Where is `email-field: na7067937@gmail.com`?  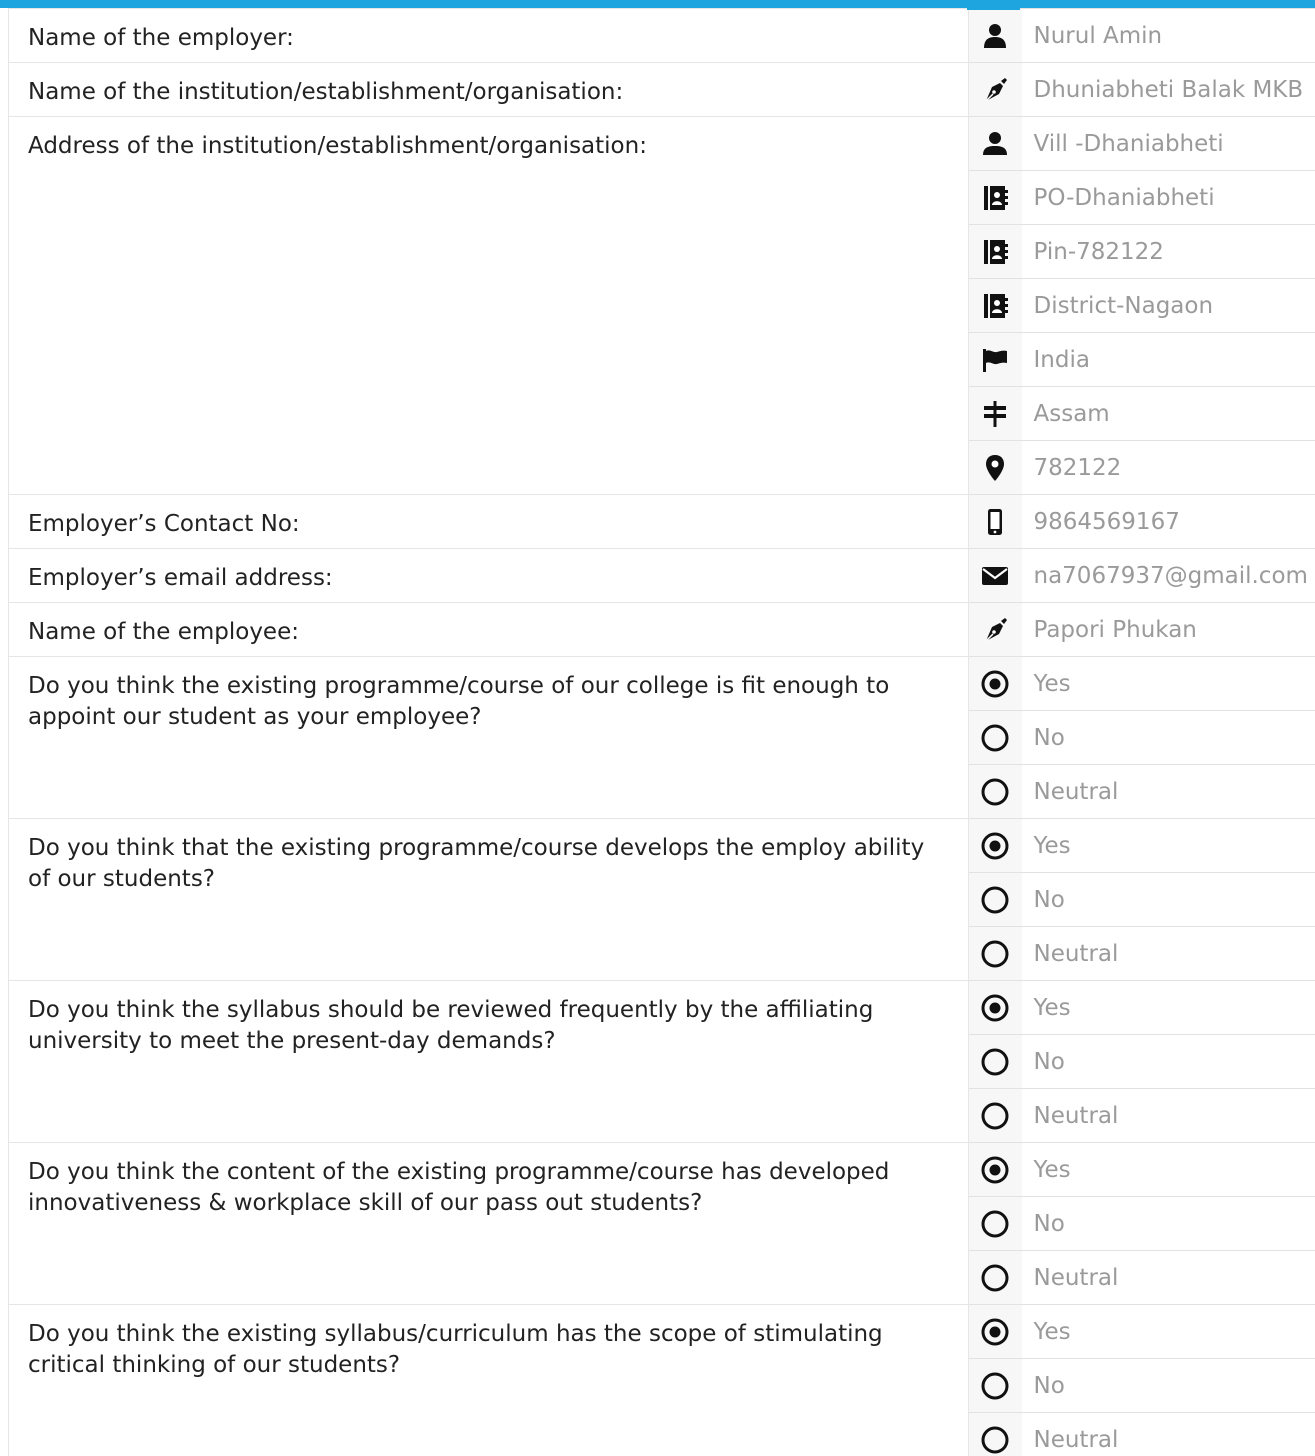
email-field: na7067937@gmail.com is located at coordinates (1168, 575).